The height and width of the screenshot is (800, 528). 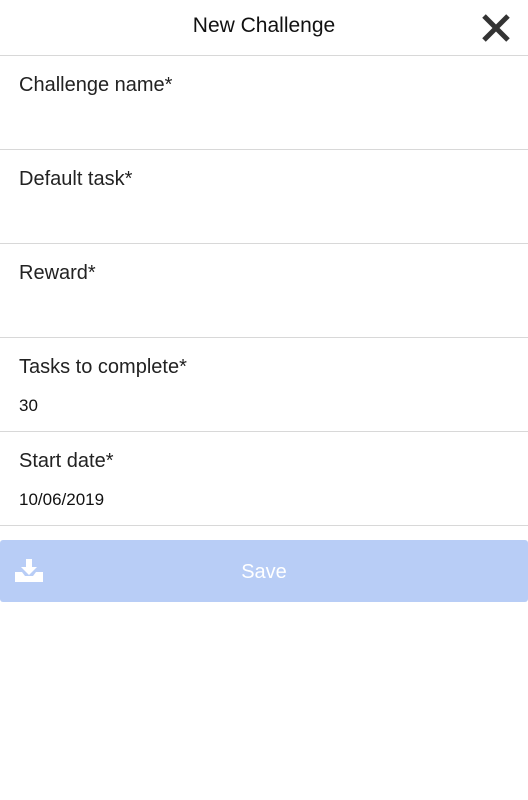 I want to click on reward-input, so click(x=259, y=312).